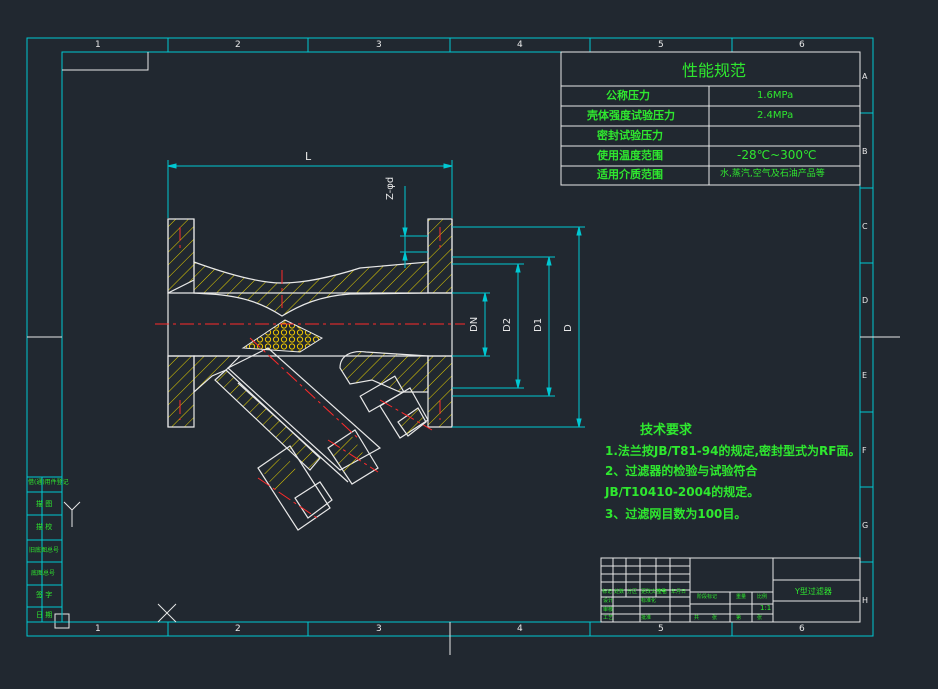 Image resolution: width=938 pixels, height=689 pixels. I want to click on side-label-tracing: 描 图, so click(44, 504).